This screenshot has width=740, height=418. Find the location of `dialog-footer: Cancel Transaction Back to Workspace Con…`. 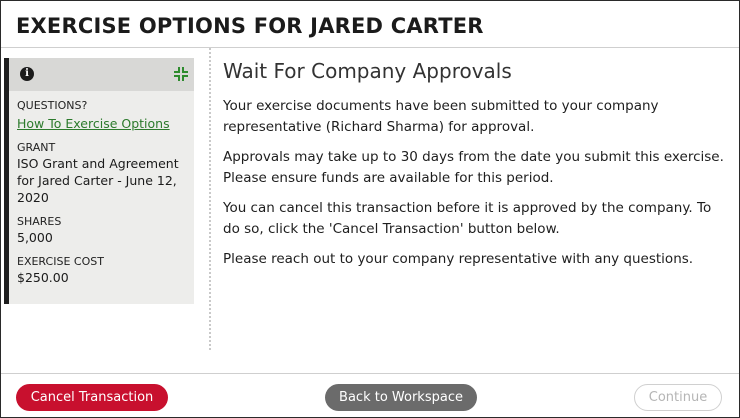

dialog-footer: Cancel Transaction Back to Workspace Con… is located at coordinates (370, 395).